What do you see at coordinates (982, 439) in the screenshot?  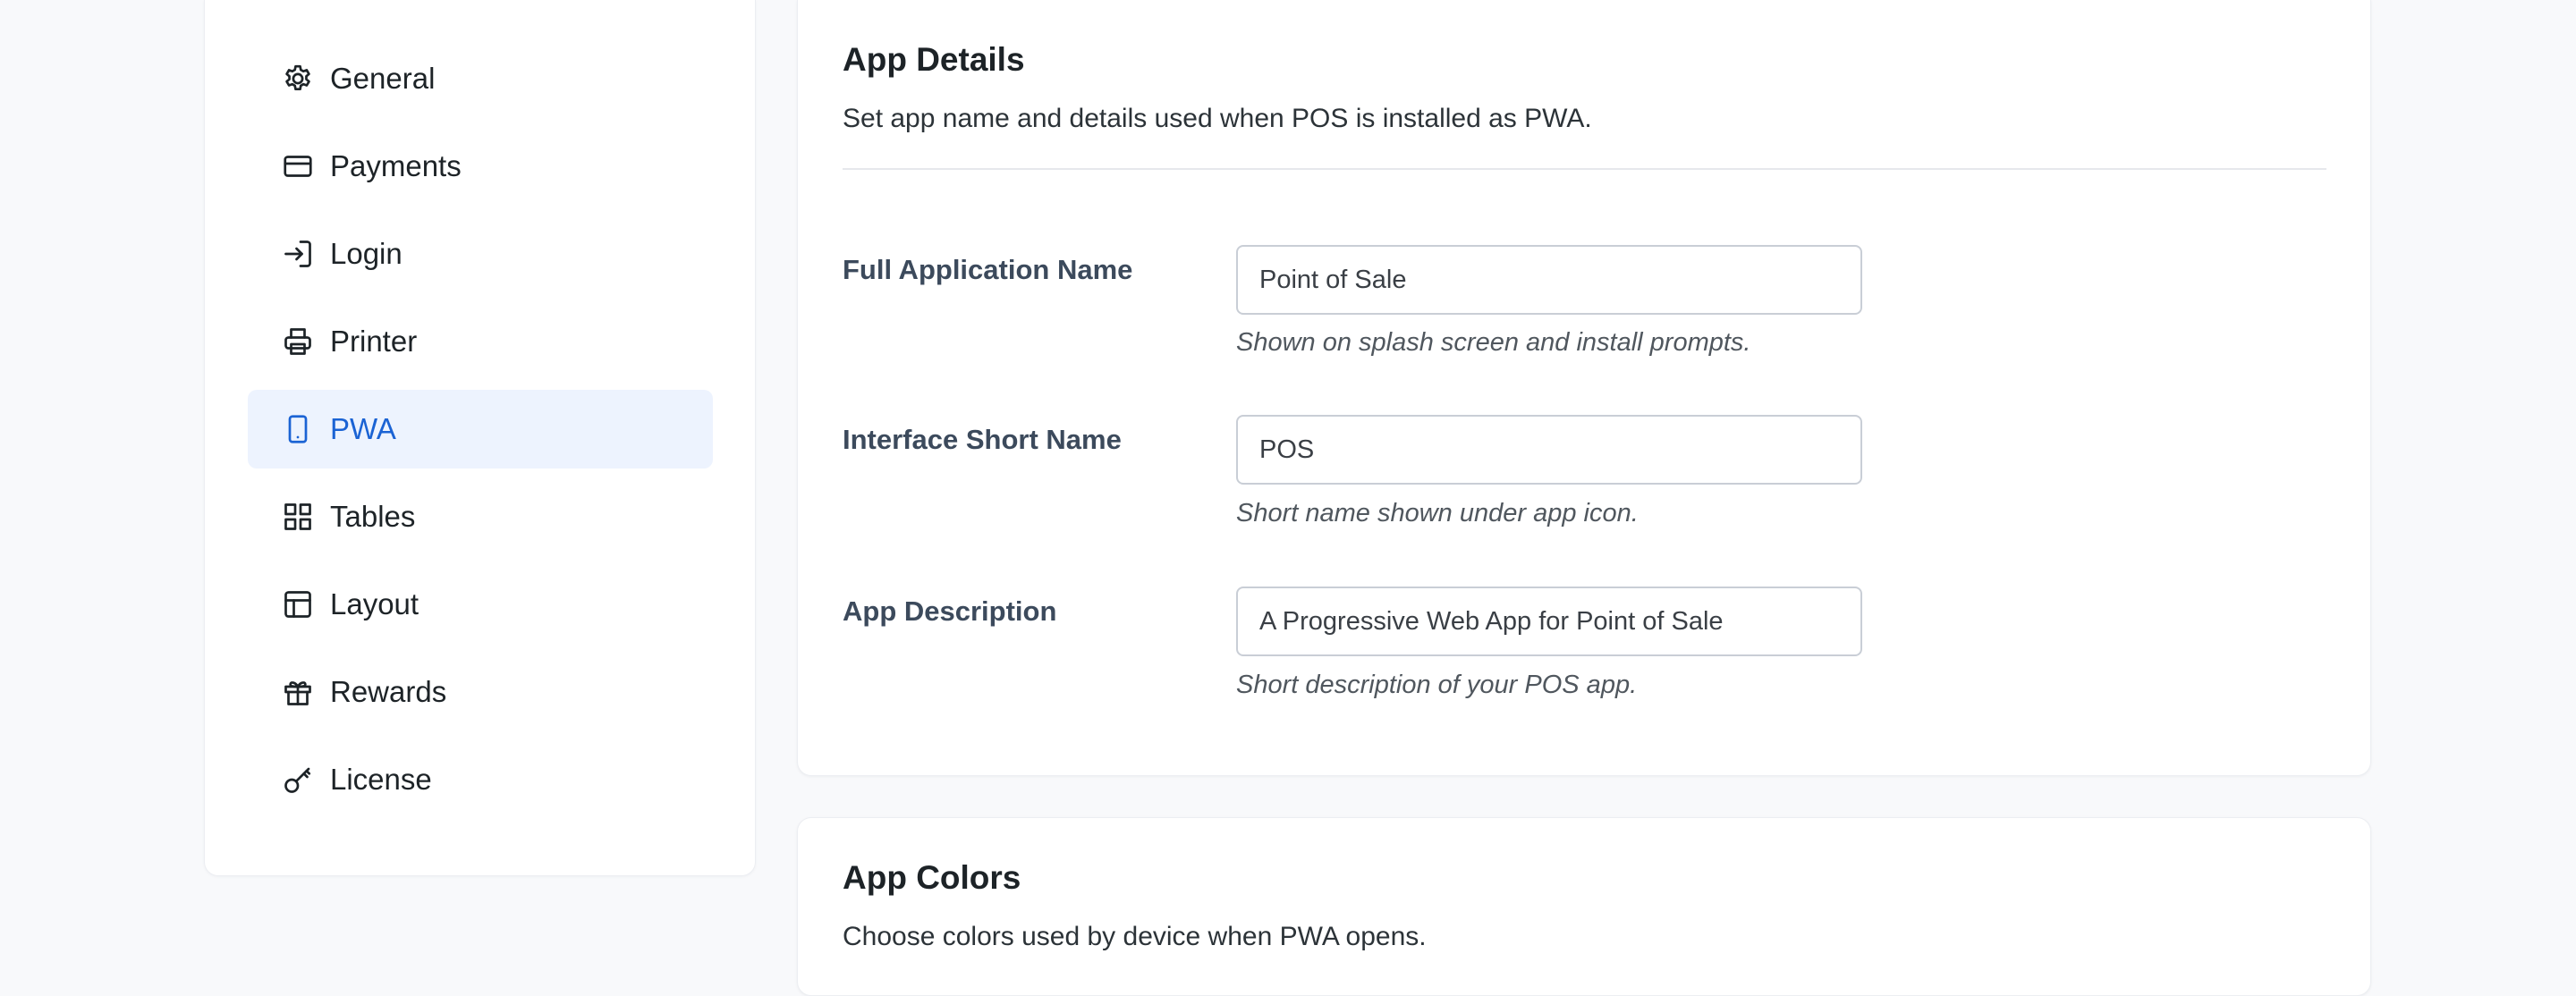 I see `short-name-label: Interface Short Name` at bounding box center [982, 439].